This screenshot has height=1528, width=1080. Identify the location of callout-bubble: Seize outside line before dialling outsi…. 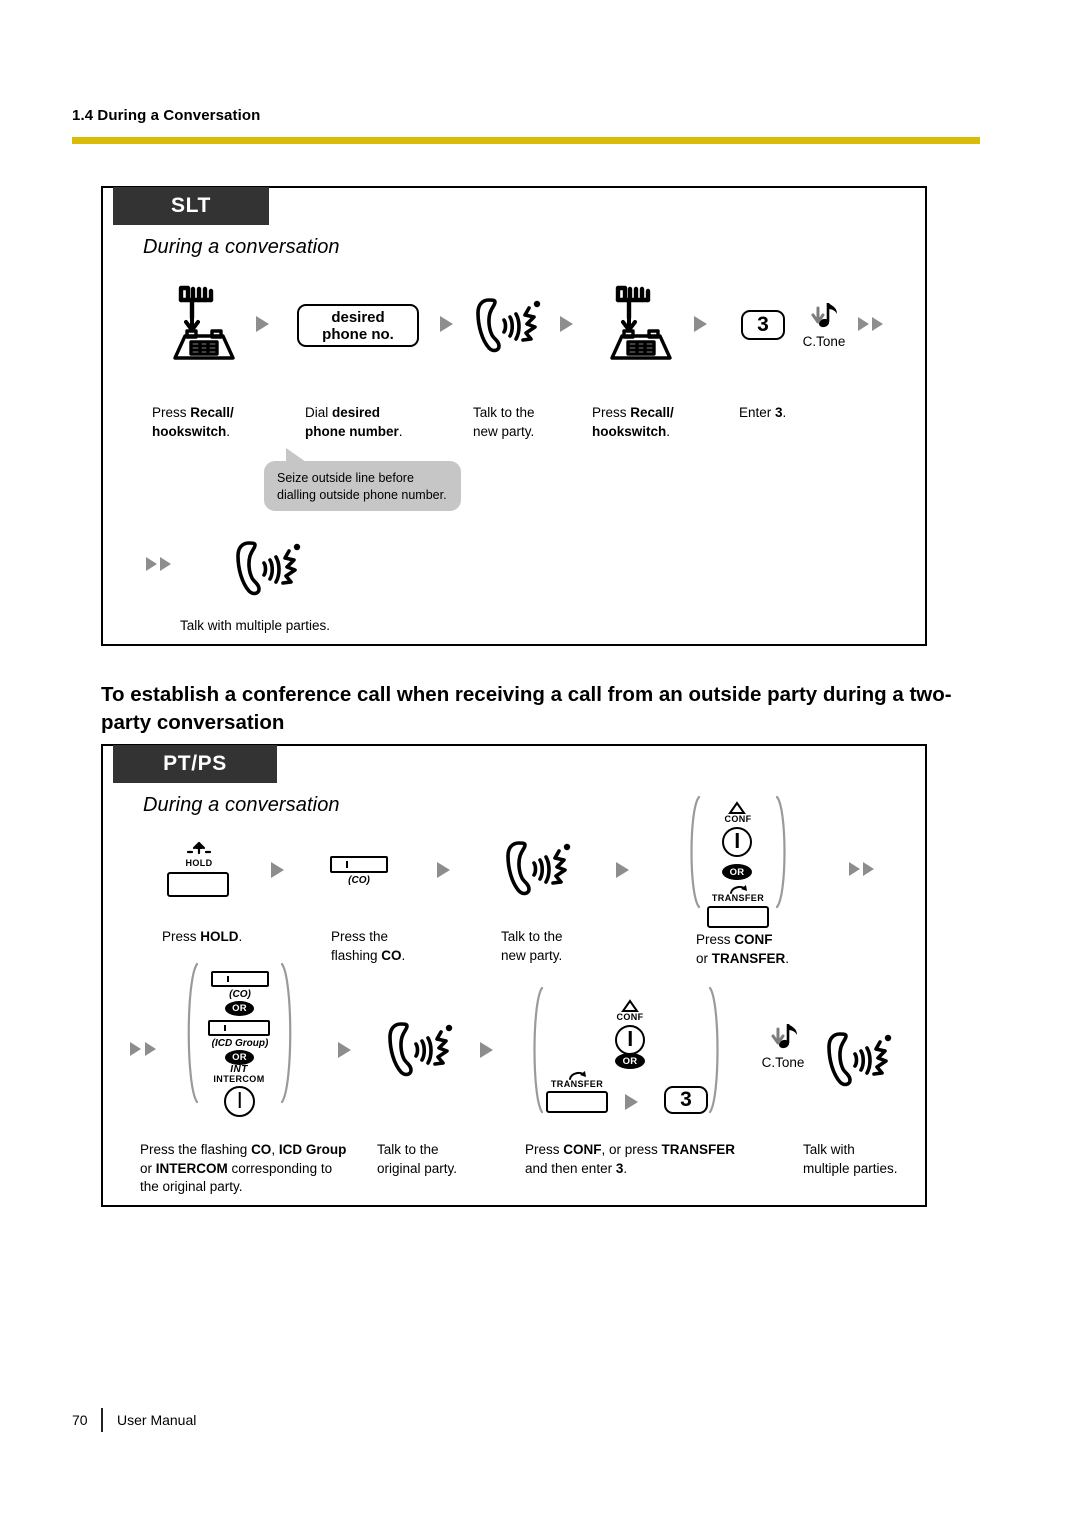
(362, 479).